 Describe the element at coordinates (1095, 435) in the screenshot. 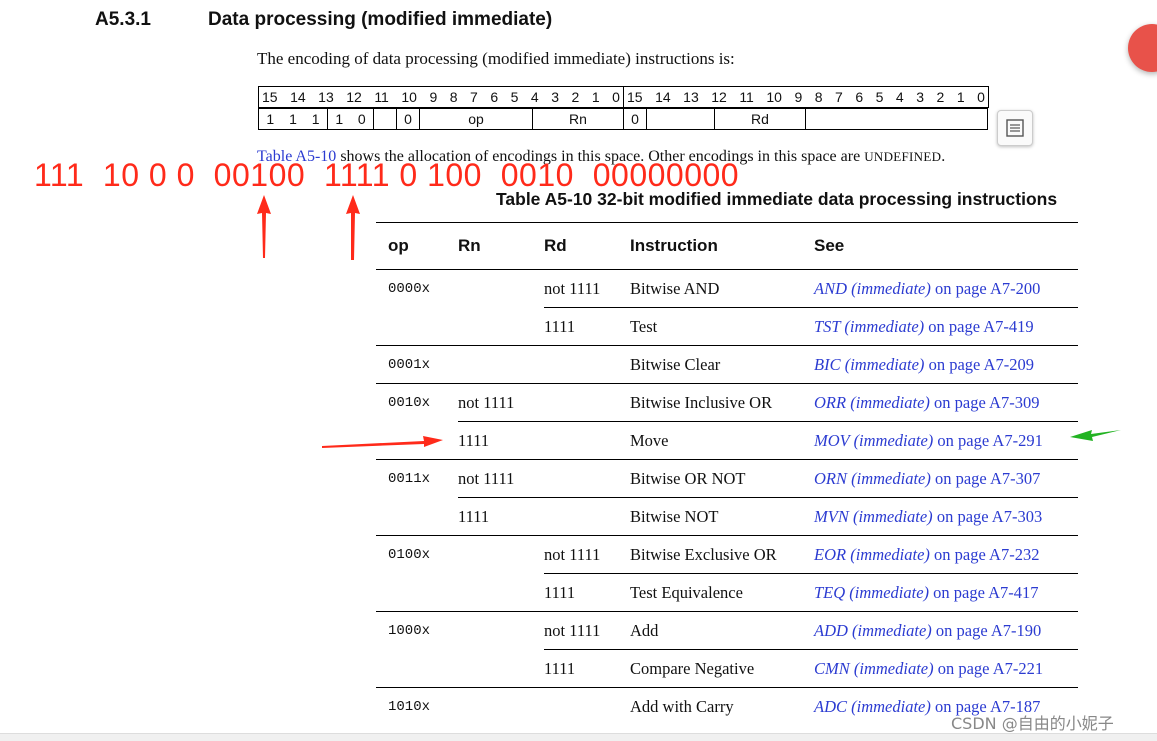

I see `green-left-arrow` at that location.